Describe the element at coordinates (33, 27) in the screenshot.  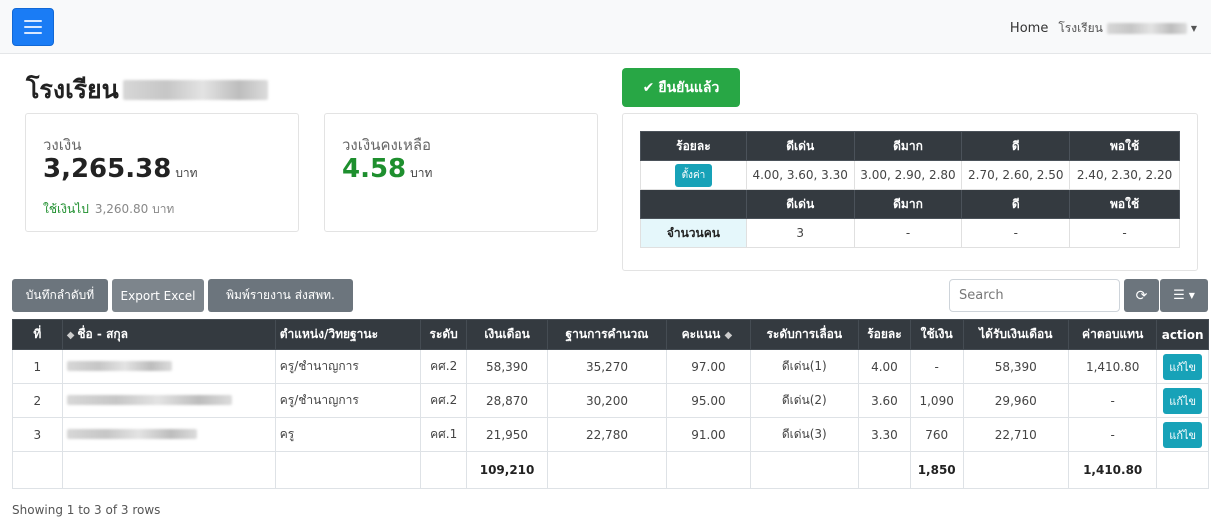
I see `menu-toggle-button` at that location.